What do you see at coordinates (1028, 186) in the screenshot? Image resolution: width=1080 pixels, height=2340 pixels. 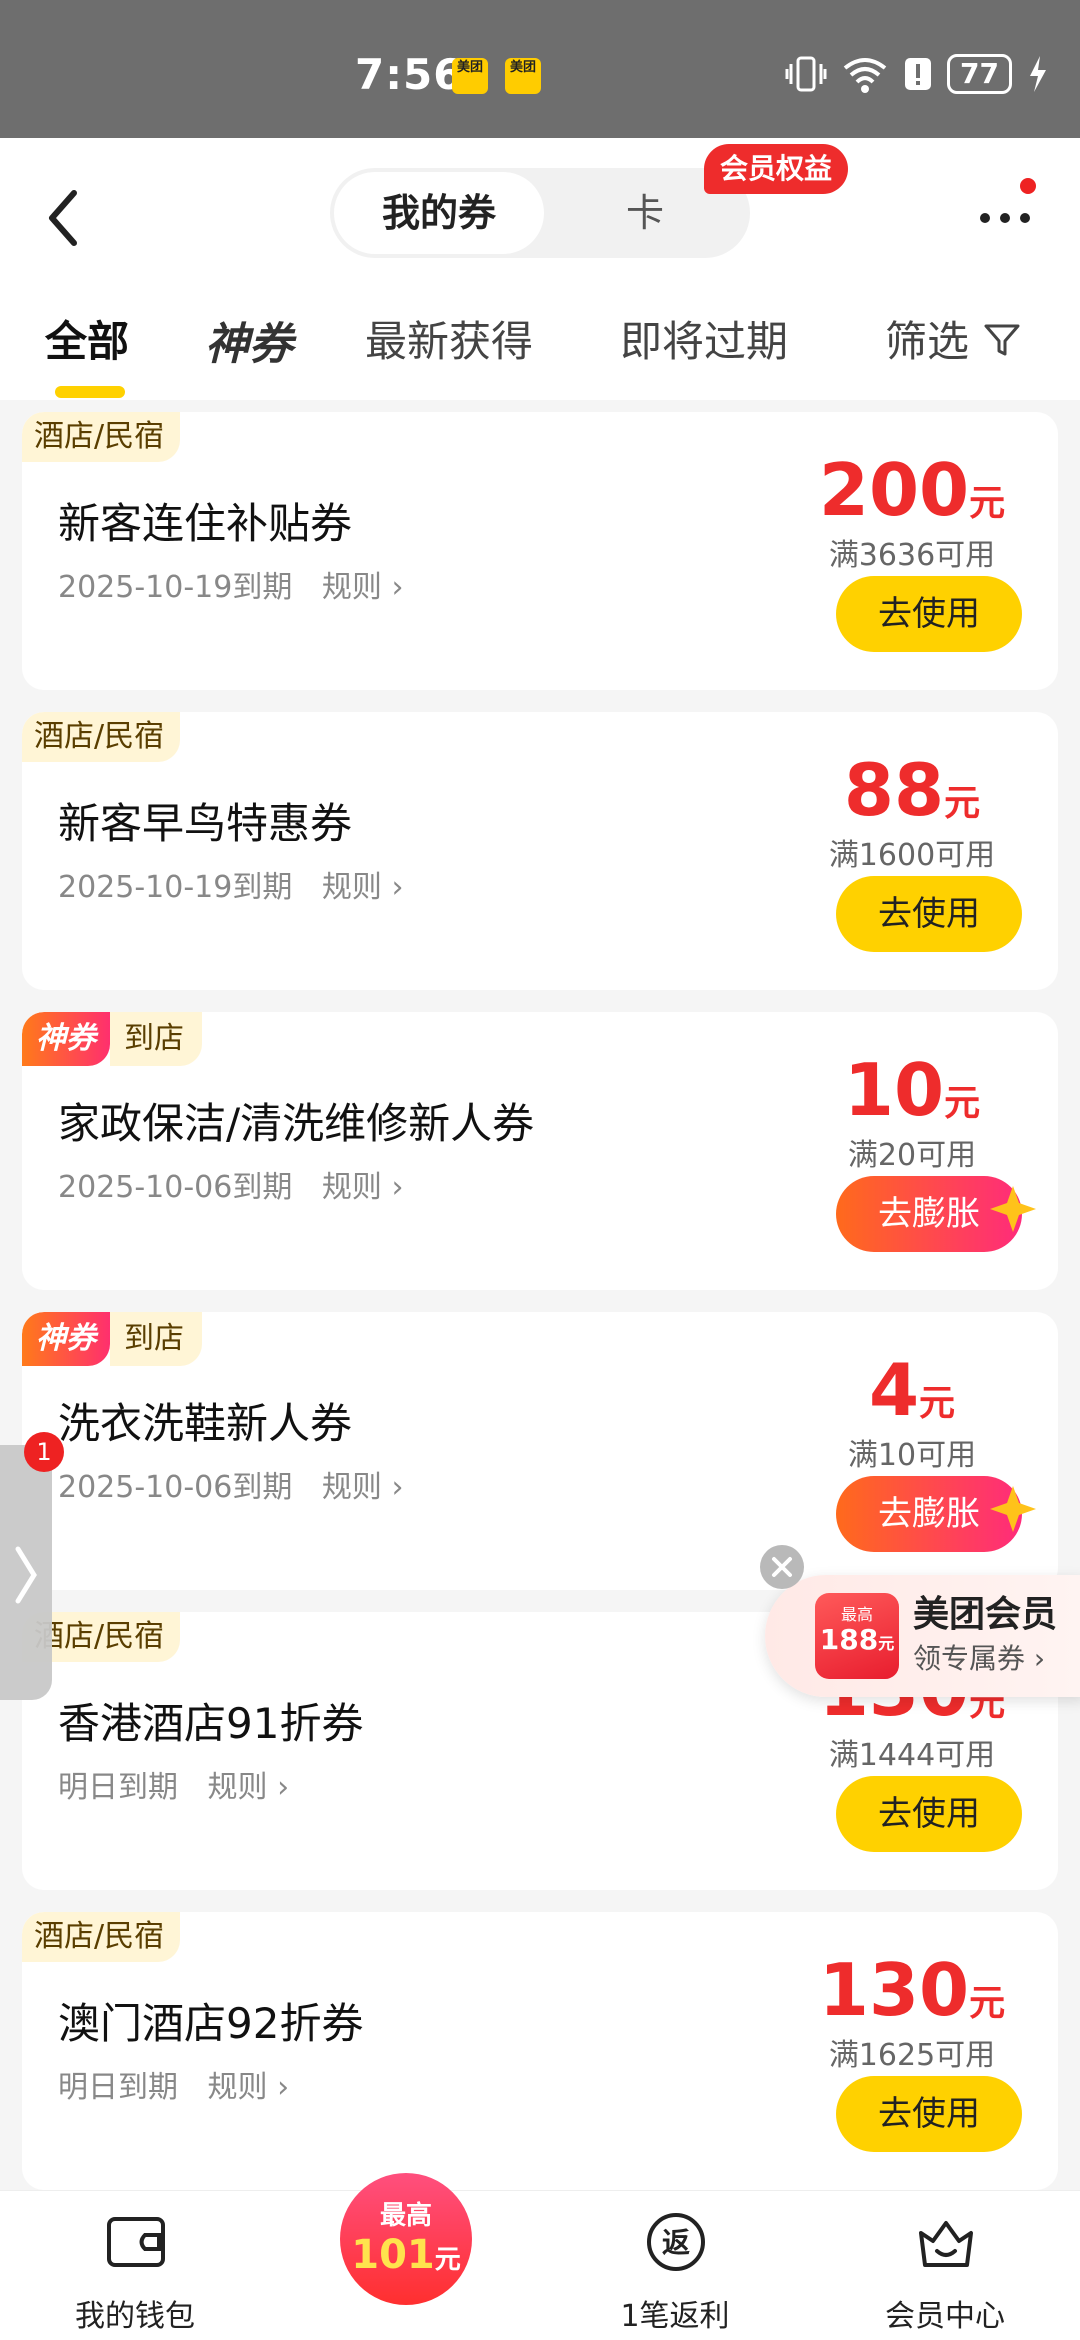 I see `notification-dot` at bounding box center [1028, 186].